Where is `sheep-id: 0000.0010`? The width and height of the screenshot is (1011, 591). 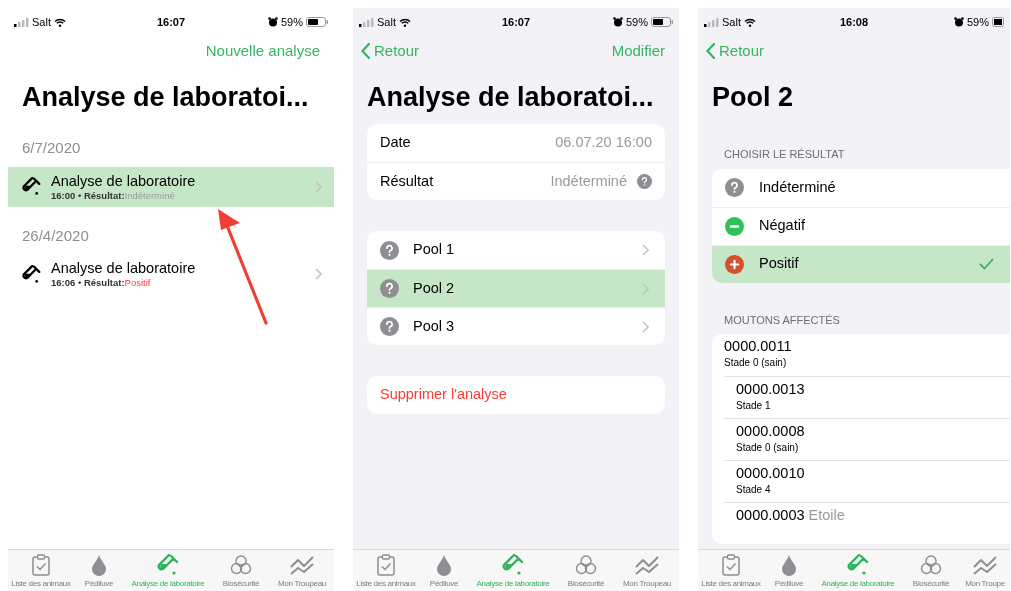 sheep-id: 0000.0010 is located at coordinates (770, 473).